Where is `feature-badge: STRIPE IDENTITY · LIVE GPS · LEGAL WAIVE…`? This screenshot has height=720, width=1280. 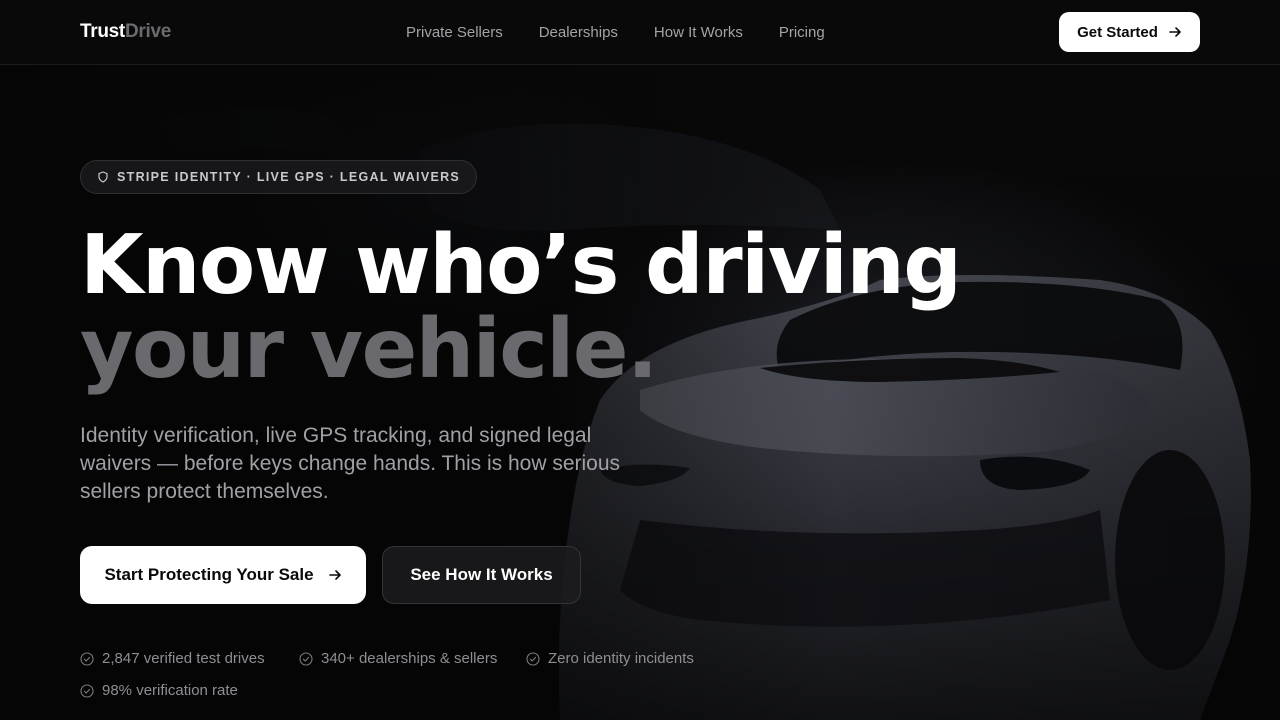
feature-badge: STRIPE IDENTITY · LIVE GPS · LEGAL WAIVE… is located at coordinates (279, 177).